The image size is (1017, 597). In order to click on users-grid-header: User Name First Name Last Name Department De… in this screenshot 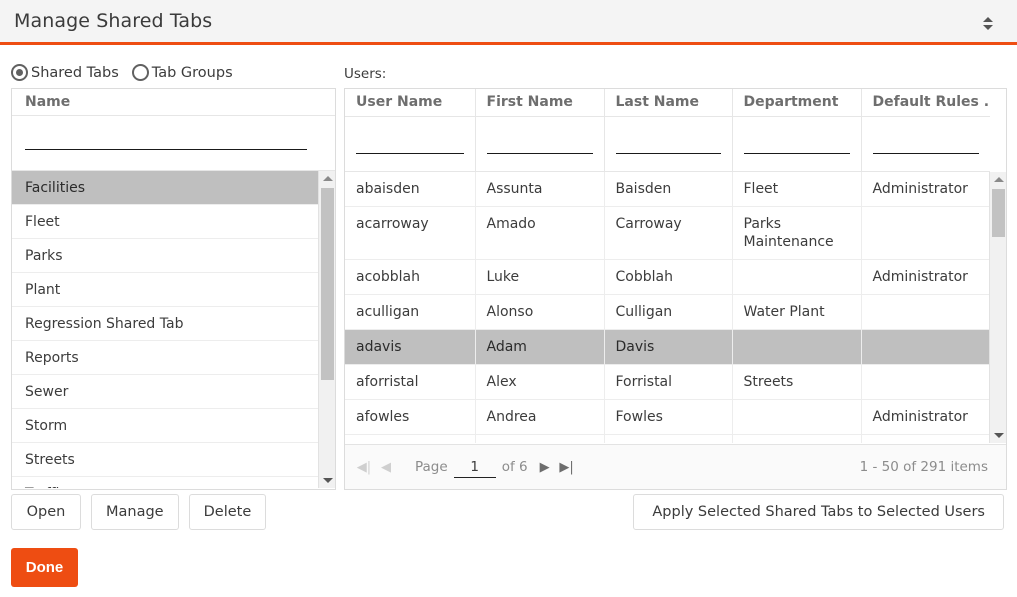, I will do `click(675, 130)`.